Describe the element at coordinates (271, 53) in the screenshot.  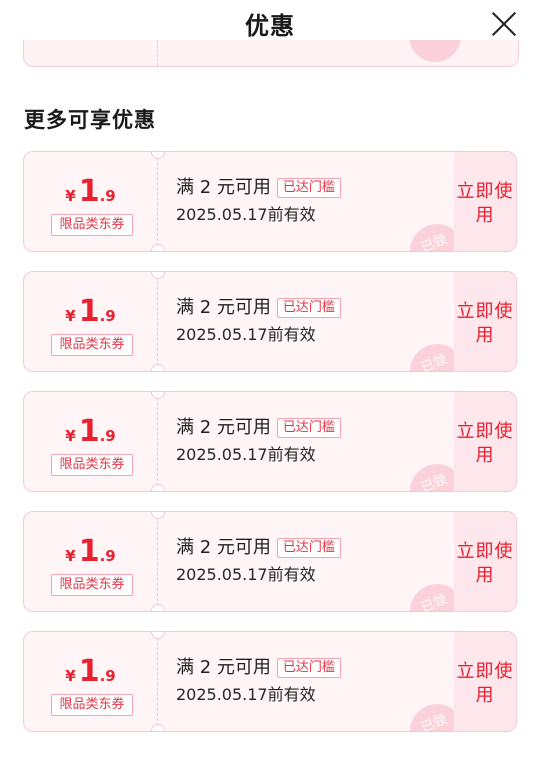
I see `coupon-card-peek` at that location.